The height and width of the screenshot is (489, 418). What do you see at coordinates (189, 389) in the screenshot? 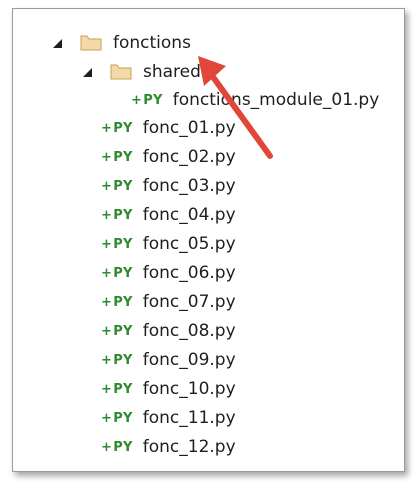
I see `file-label: fonc_10.py` at bounding box center [189, 389].